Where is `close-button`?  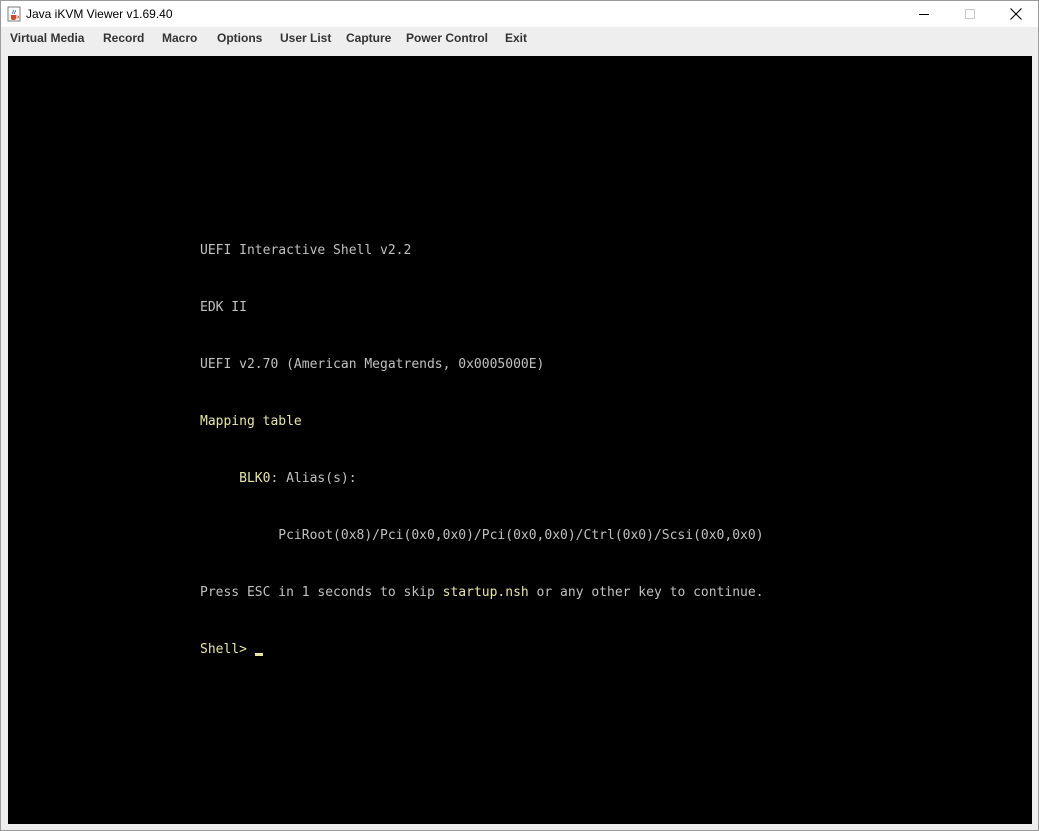 close-button is located at coordinates (1016, 14).